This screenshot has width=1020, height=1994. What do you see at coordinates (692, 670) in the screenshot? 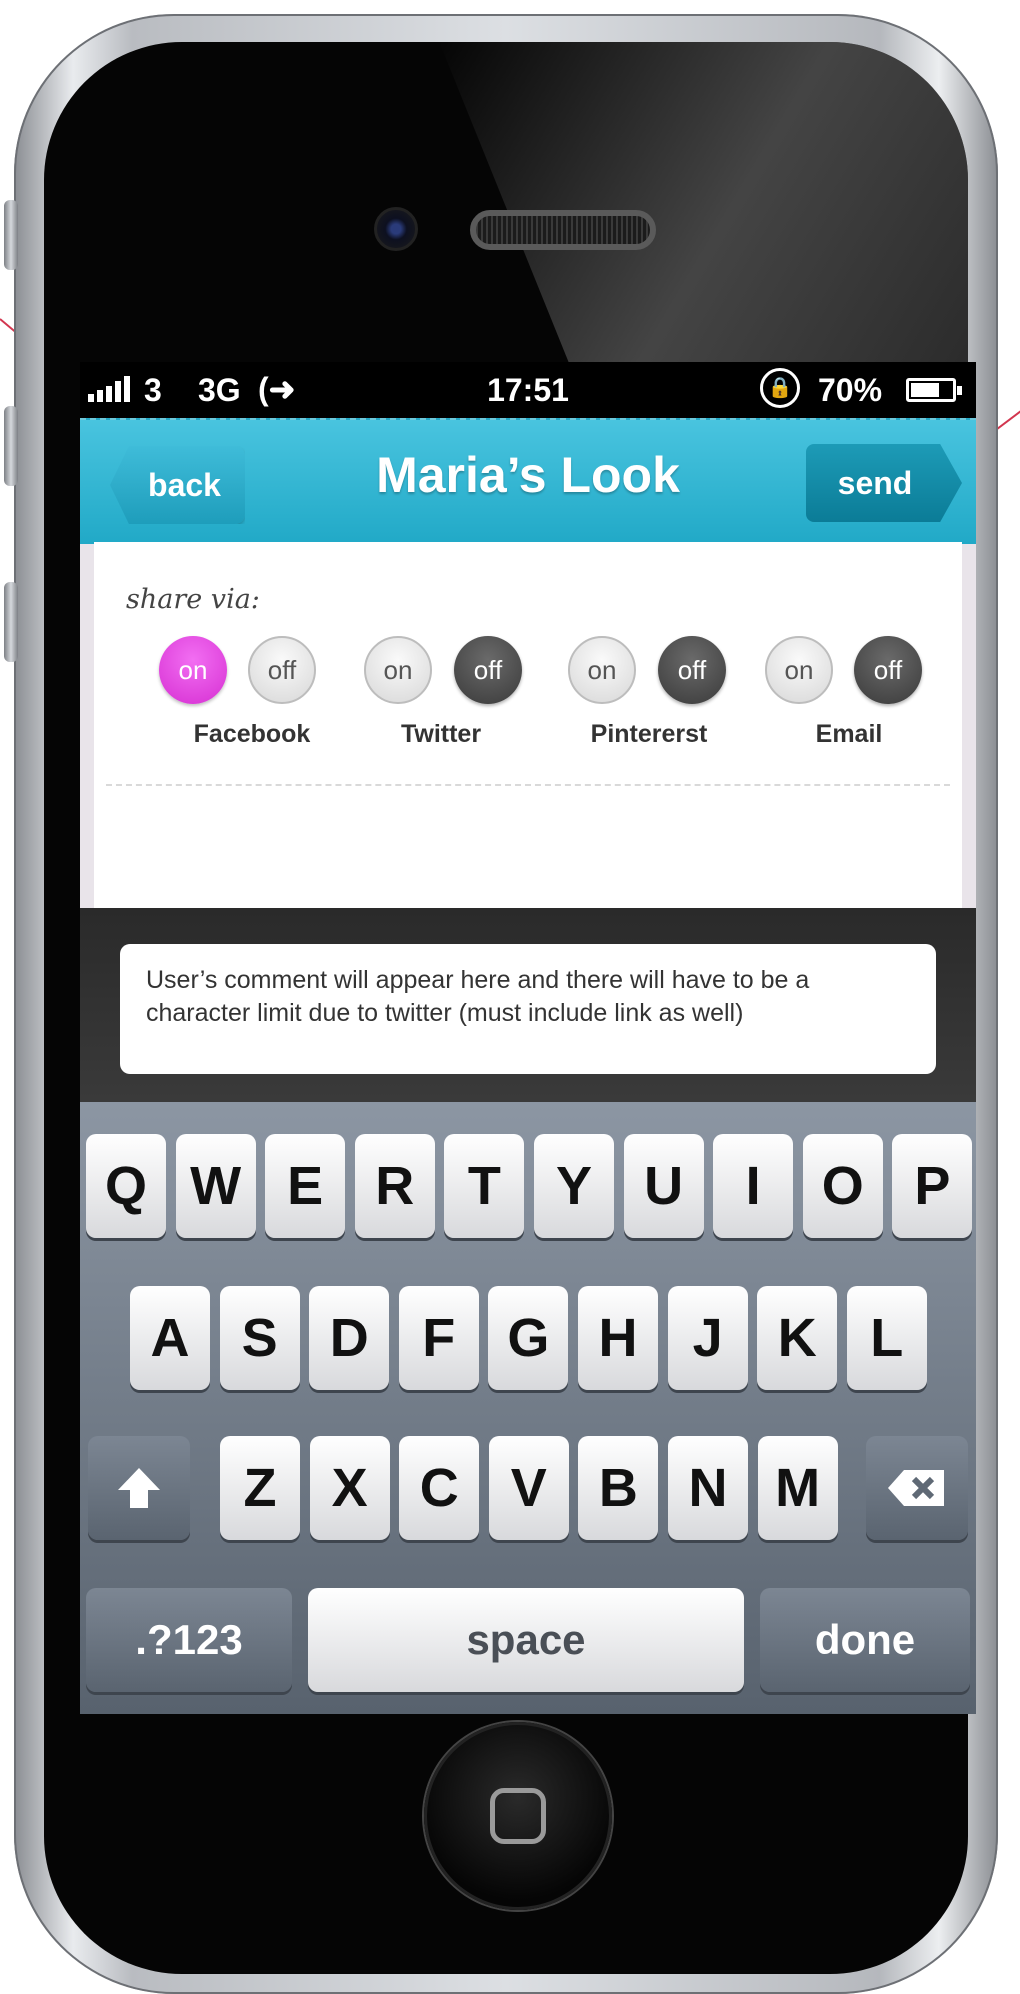
I see `pinterest-off-toggle: off` at bounding box center [692, 670].